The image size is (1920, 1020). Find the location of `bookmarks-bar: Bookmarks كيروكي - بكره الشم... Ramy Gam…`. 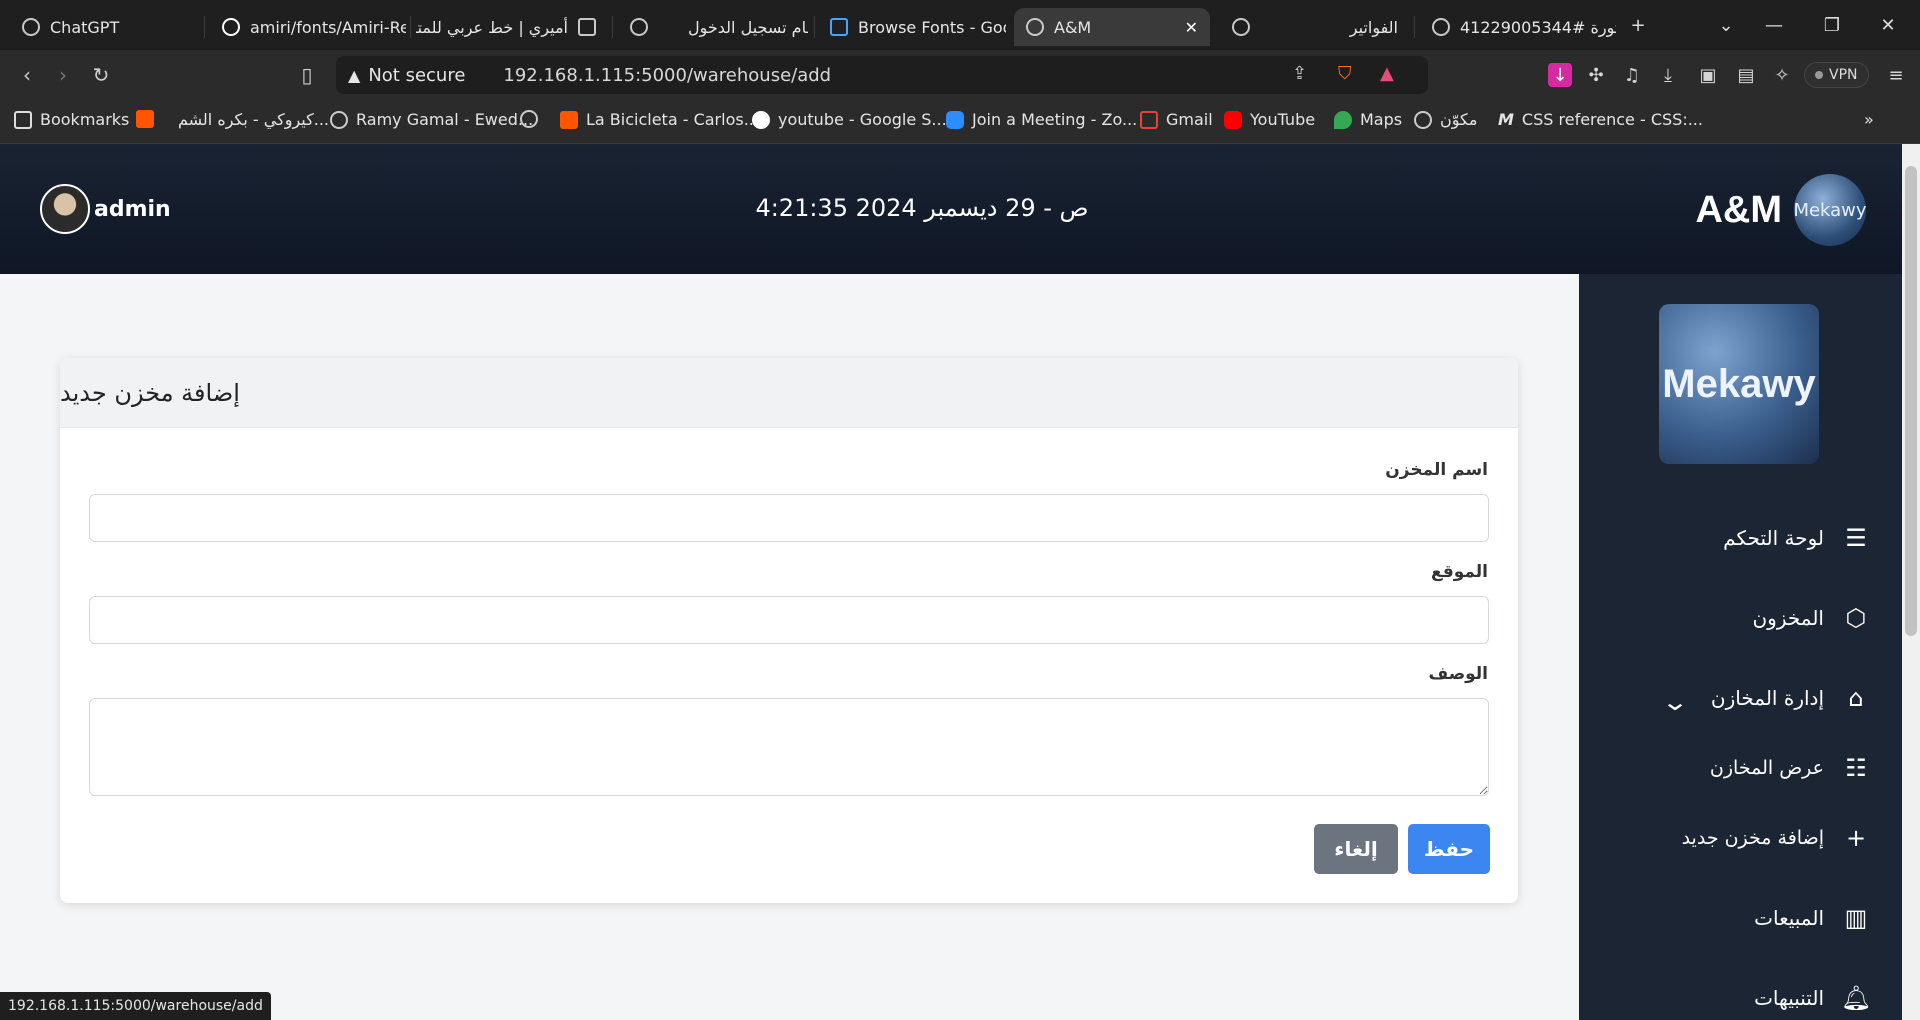

bookmarks-bar: Bookmarks كيروكي - بكره الشم... Ramy Gam… is located at coordinates (960, 122).